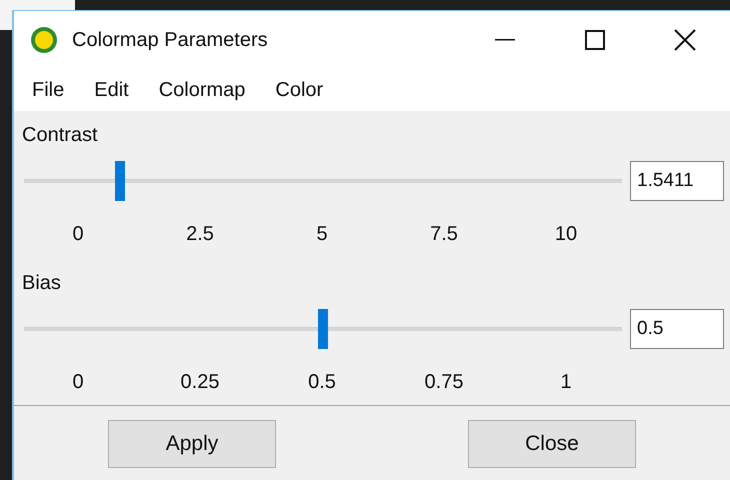 The width and height of the screenshot is (730, 480). I want to click on close-button: Close, so click(552, 444).